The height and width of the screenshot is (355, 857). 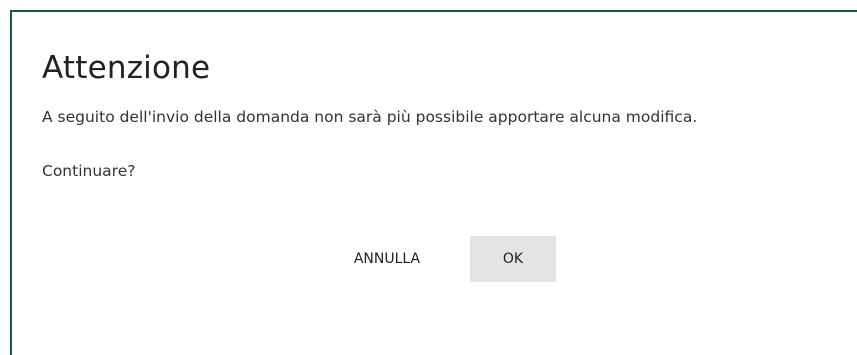 What do you see at coordinates (126, 68) in the screenshot?
I see `dialog-title: Attenzione` at bounding box center [126, 68].